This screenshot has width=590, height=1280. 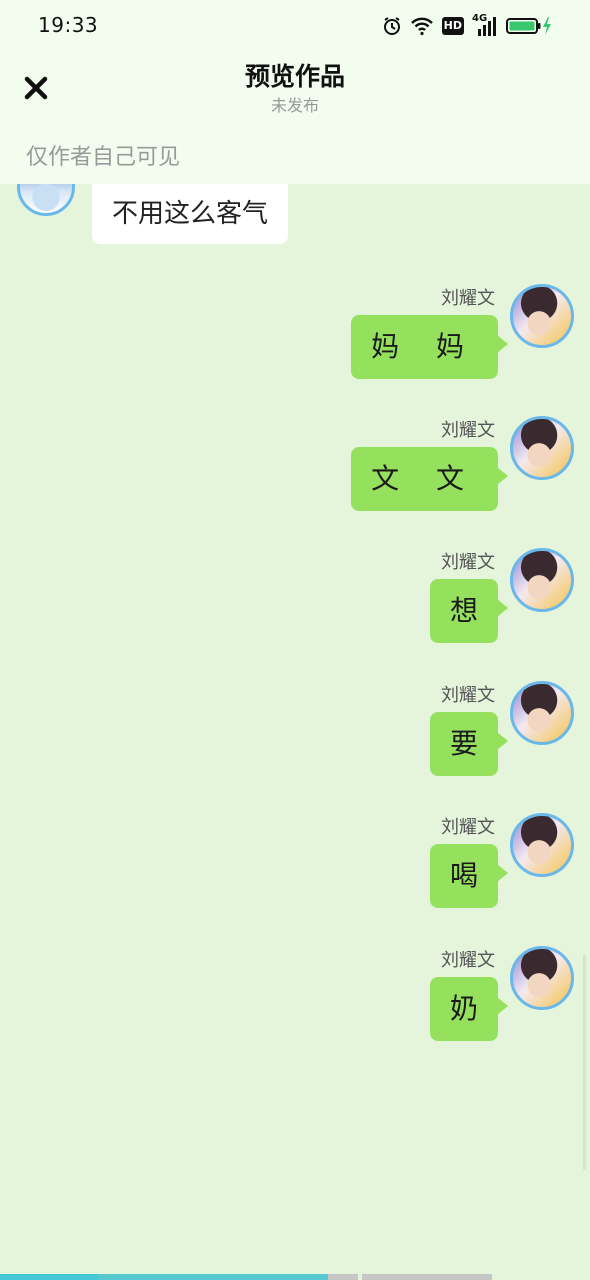 What do you see at coordinates (584, 1062) in the screenshot?
I see `scrollbar` at bounding box center [584, 1062].